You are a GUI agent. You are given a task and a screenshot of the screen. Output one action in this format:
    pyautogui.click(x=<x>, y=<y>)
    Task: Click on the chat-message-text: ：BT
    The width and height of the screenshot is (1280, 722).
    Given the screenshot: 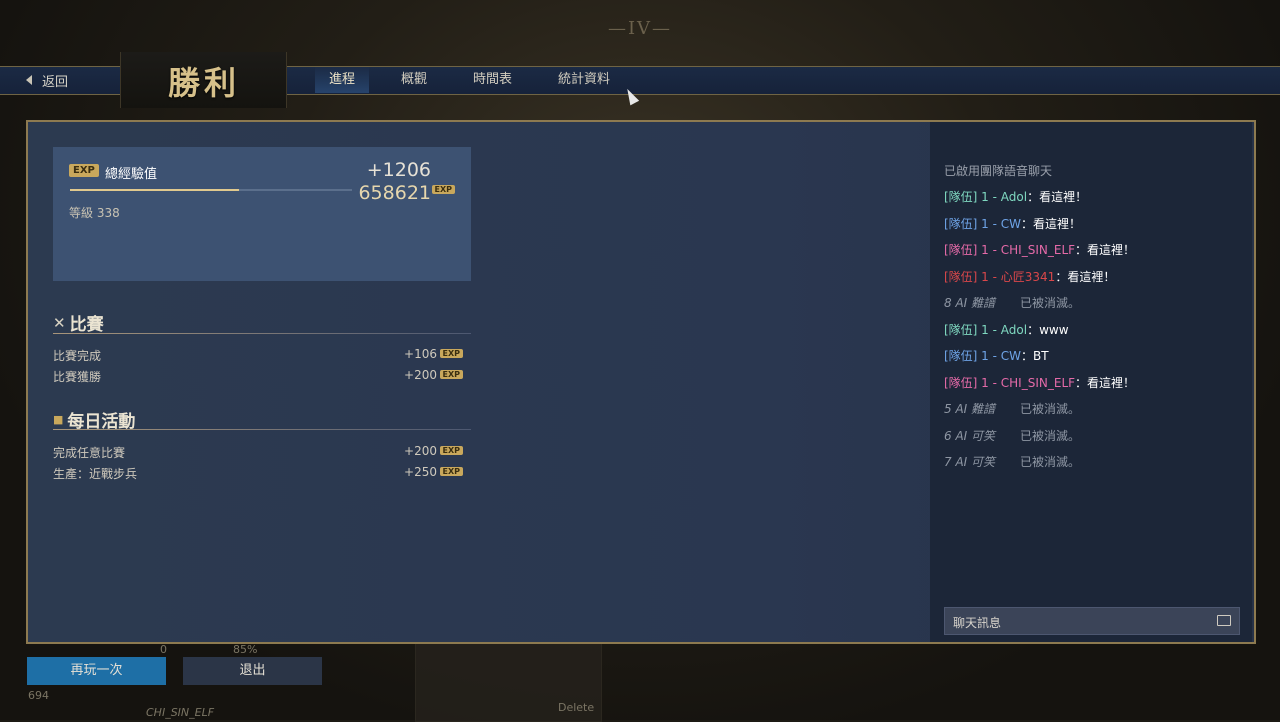 What is the action you would take?
    pyautogui.click(x=1035, y=356)
    